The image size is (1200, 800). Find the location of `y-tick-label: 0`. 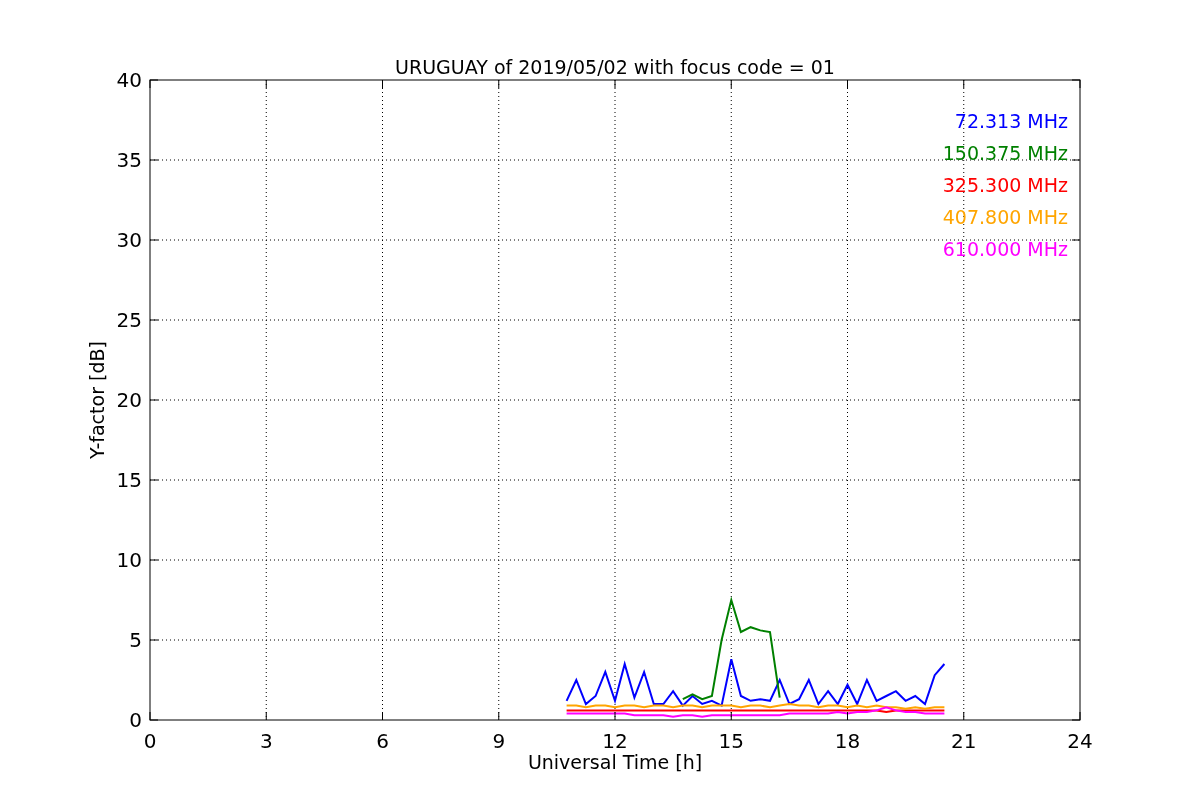

y-tick-label: 0 is located at coordinates (135, 720).